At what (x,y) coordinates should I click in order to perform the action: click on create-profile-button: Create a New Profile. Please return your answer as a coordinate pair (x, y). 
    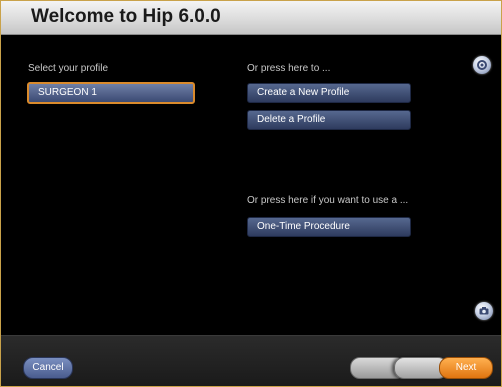
    Looking at the image, I should click on (329, 93).